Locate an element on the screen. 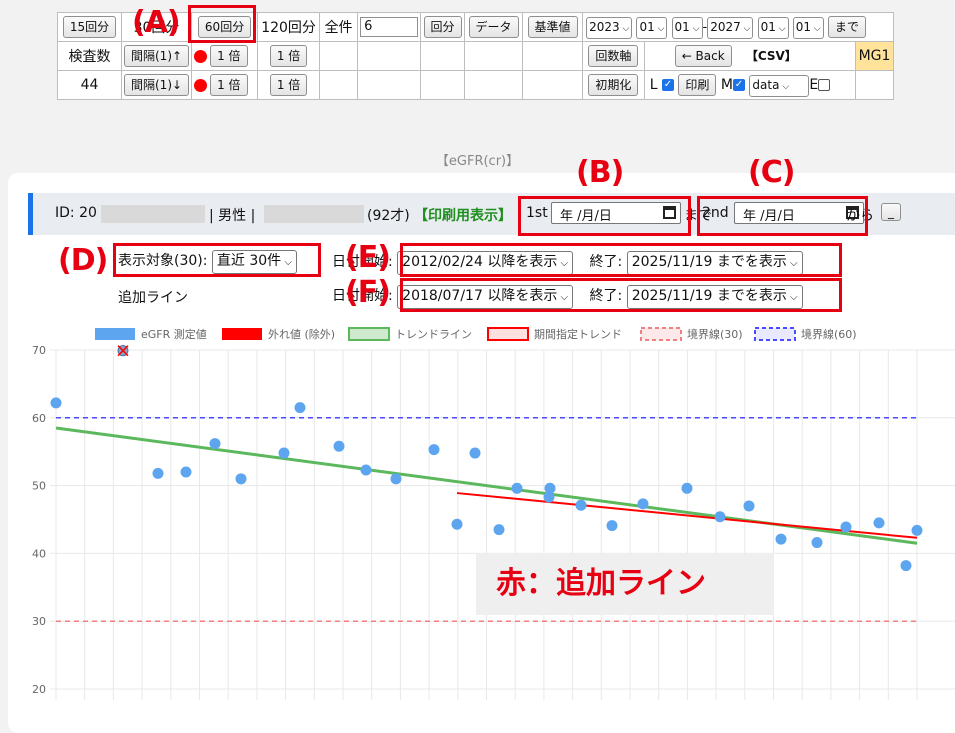 This screenshot has height=733, width=955. end-year-select: 2027 is located at coordinates (730, 27).